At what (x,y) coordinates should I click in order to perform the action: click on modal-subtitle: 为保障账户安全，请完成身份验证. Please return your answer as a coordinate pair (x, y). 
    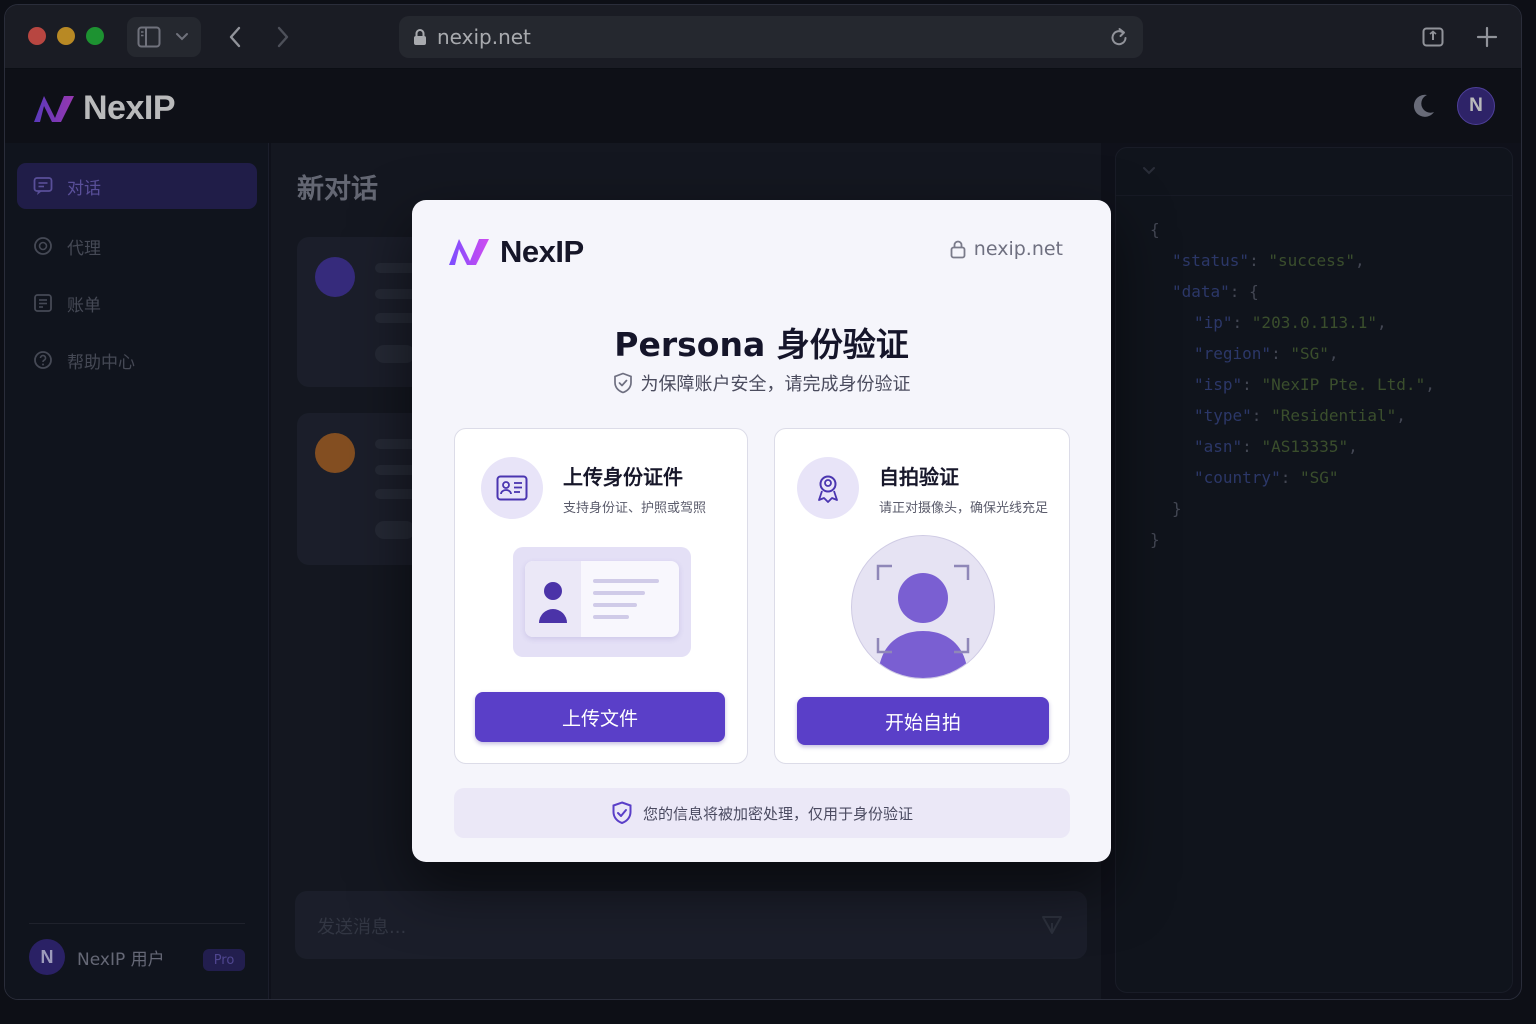
    Looking at the image, I should click on (761, 383).